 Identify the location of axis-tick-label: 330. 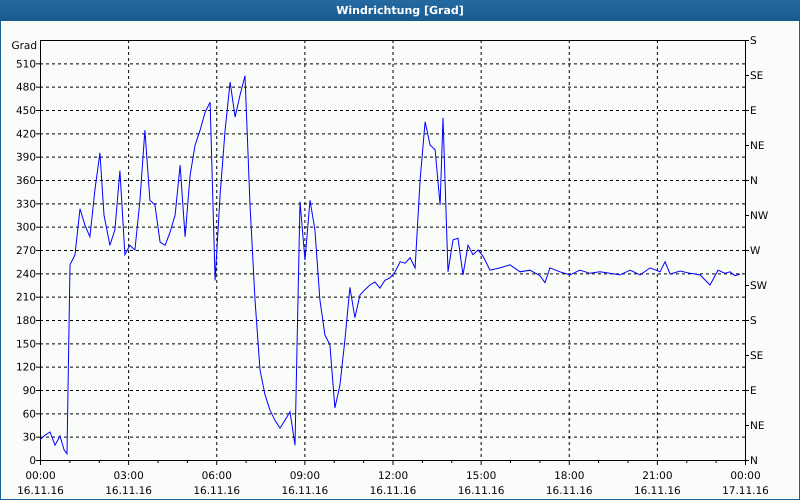
(26, 204).